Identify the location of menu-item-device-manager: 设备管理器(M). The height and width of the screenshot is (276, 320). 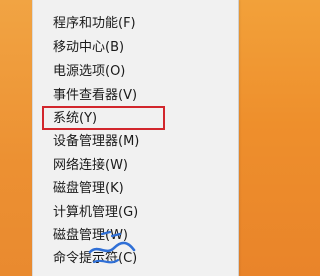
(96, 142).